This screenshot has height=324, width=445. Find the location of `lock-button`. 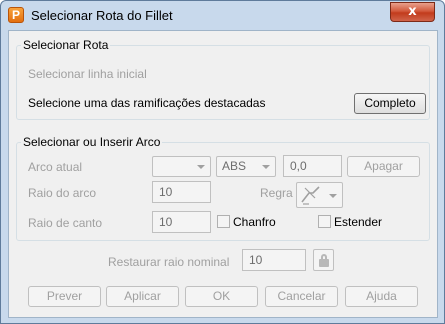

lock-button is located at coordinates (323, 260).